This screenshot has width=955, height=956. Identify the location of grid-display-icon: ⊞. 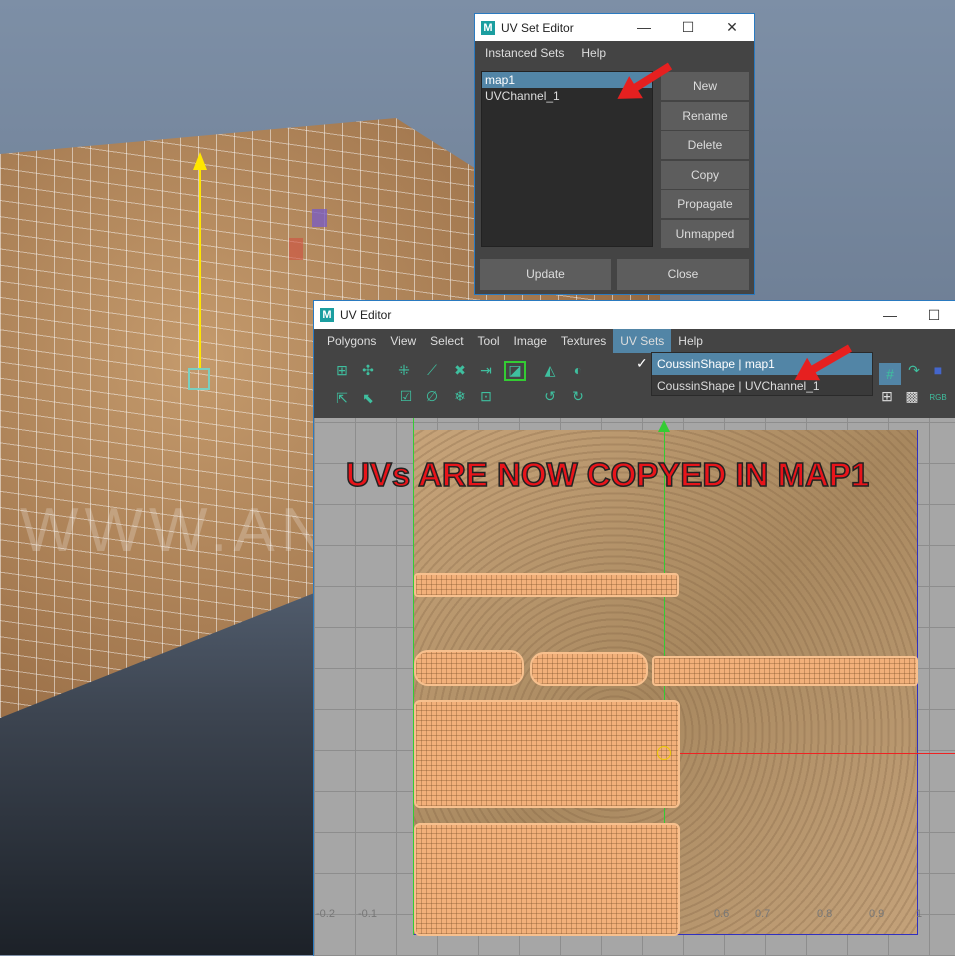
(887, 396).